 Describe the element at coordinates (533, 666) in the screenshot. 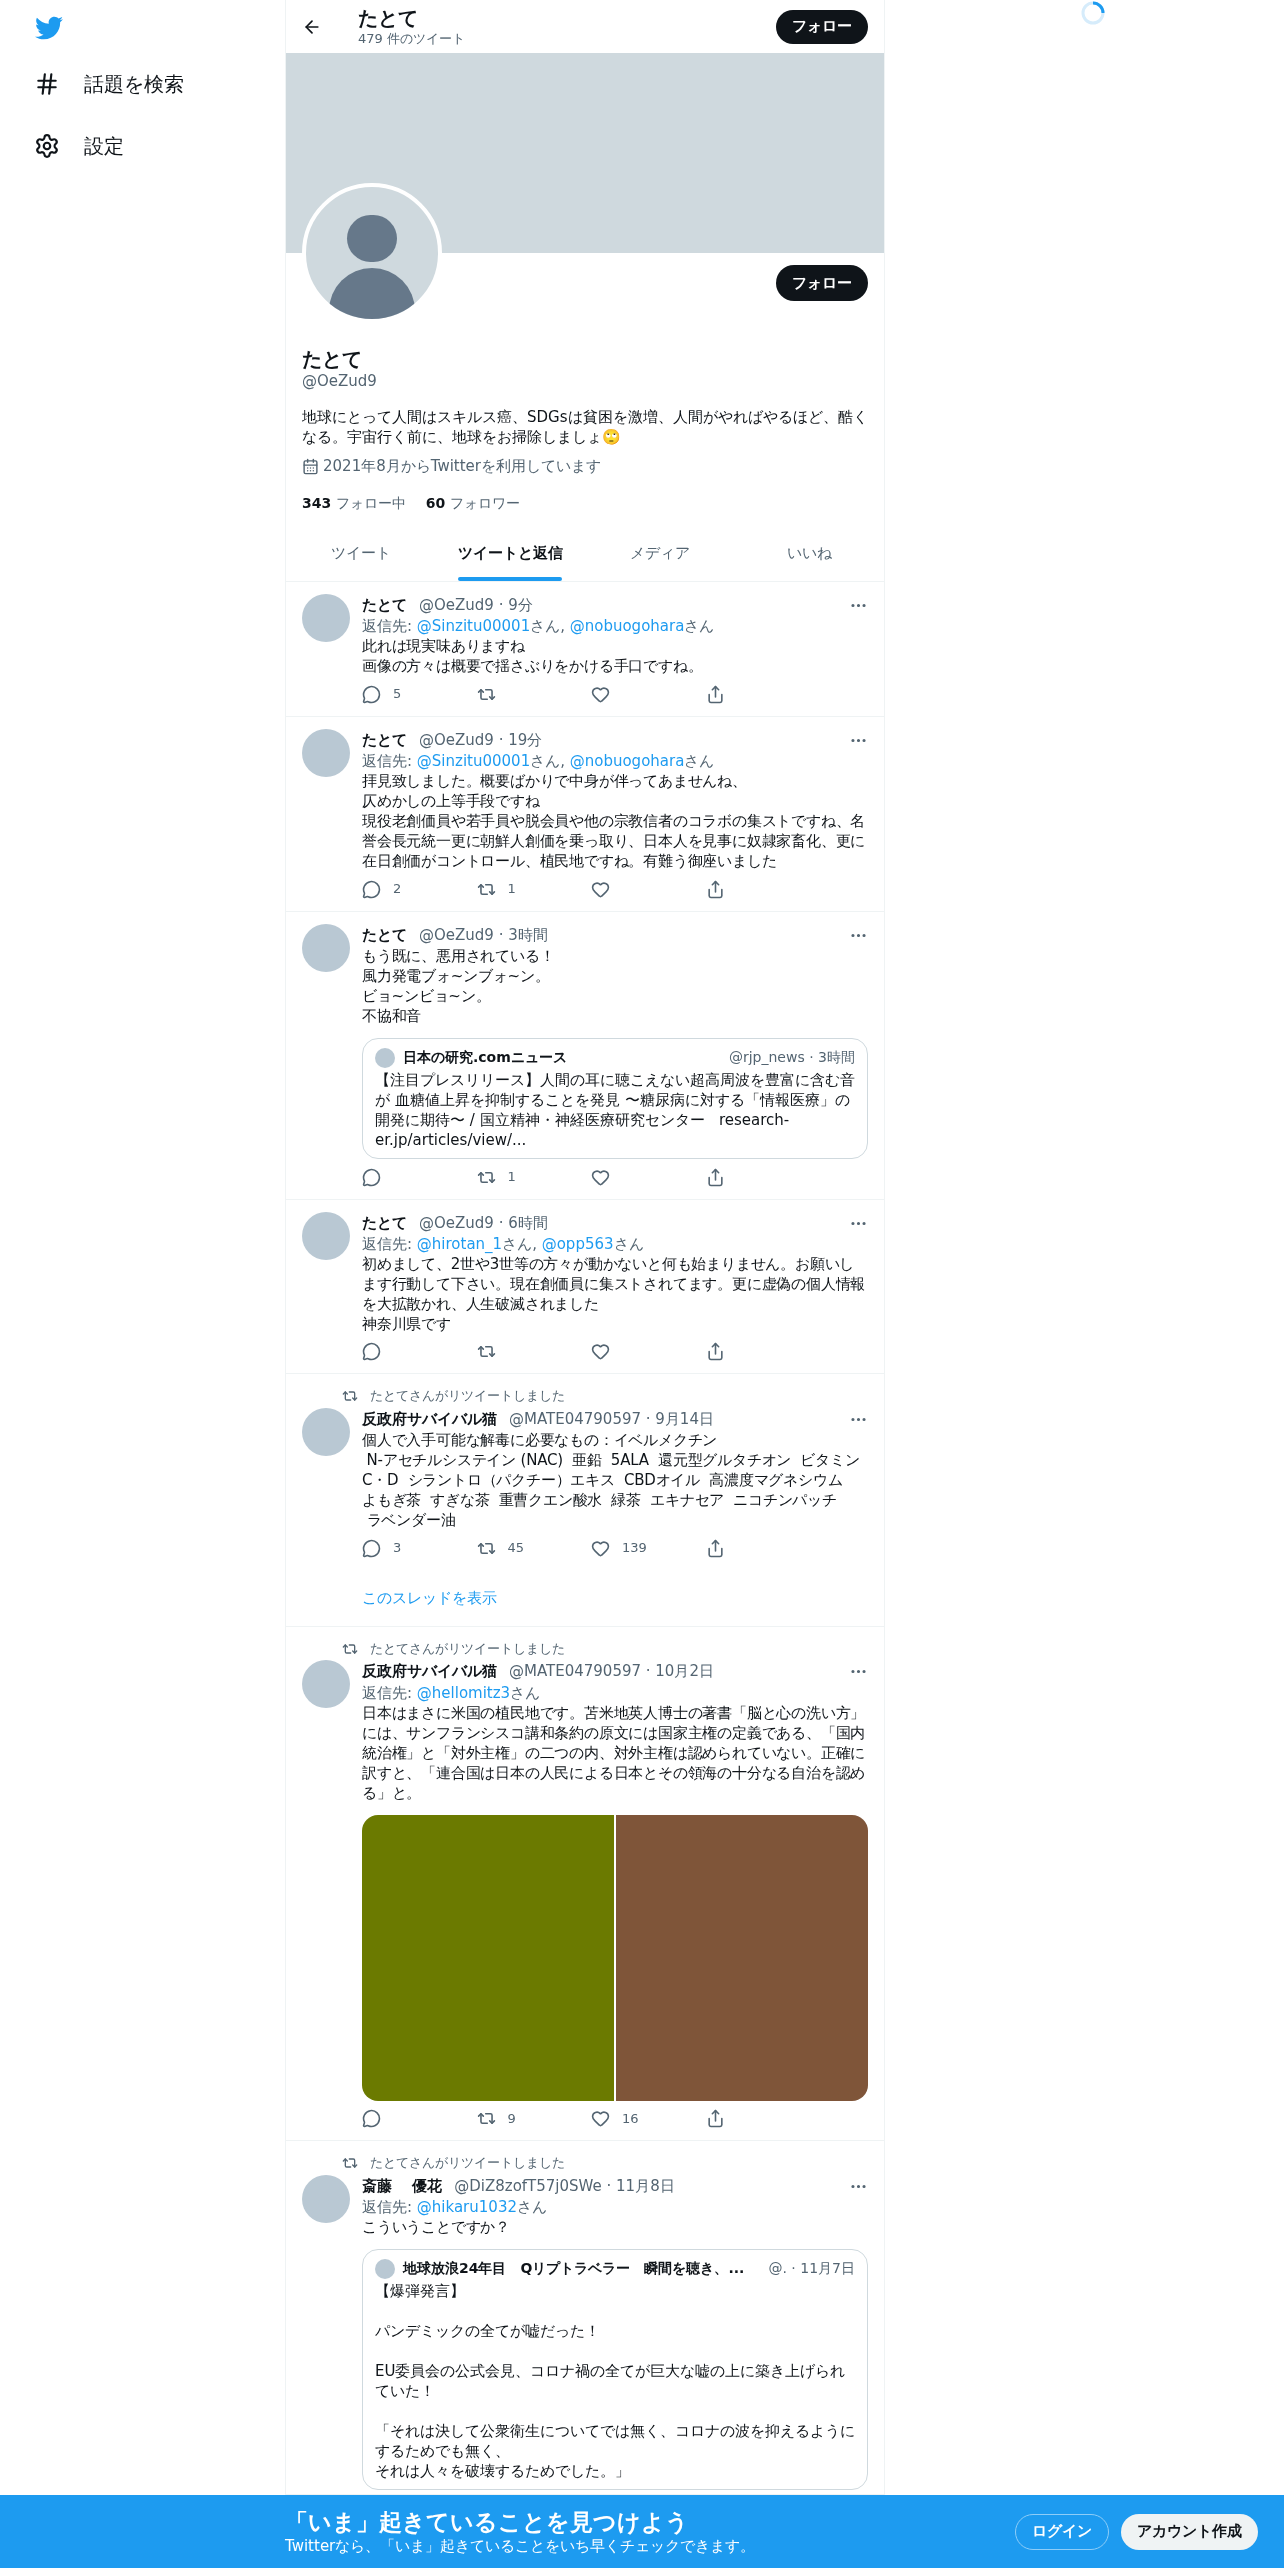

I see `tweet-text: 画像の方々は概要で揺さぶりをかける手口ですね。` at that location.